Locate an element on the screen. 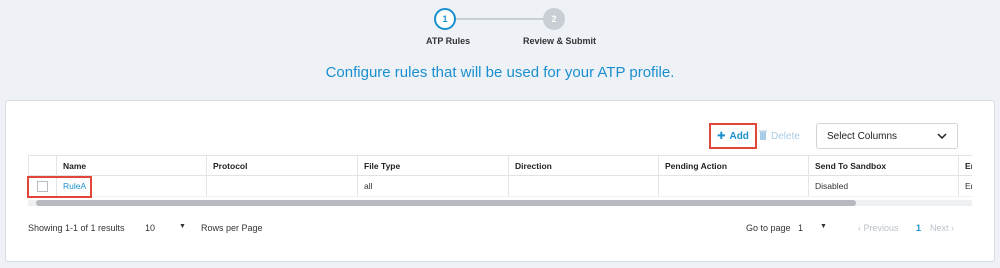 Image resolution: width=1000 pixels, height=268 pixels. table-row: RuleA all Disabled En is located at coordinates (500, 186).